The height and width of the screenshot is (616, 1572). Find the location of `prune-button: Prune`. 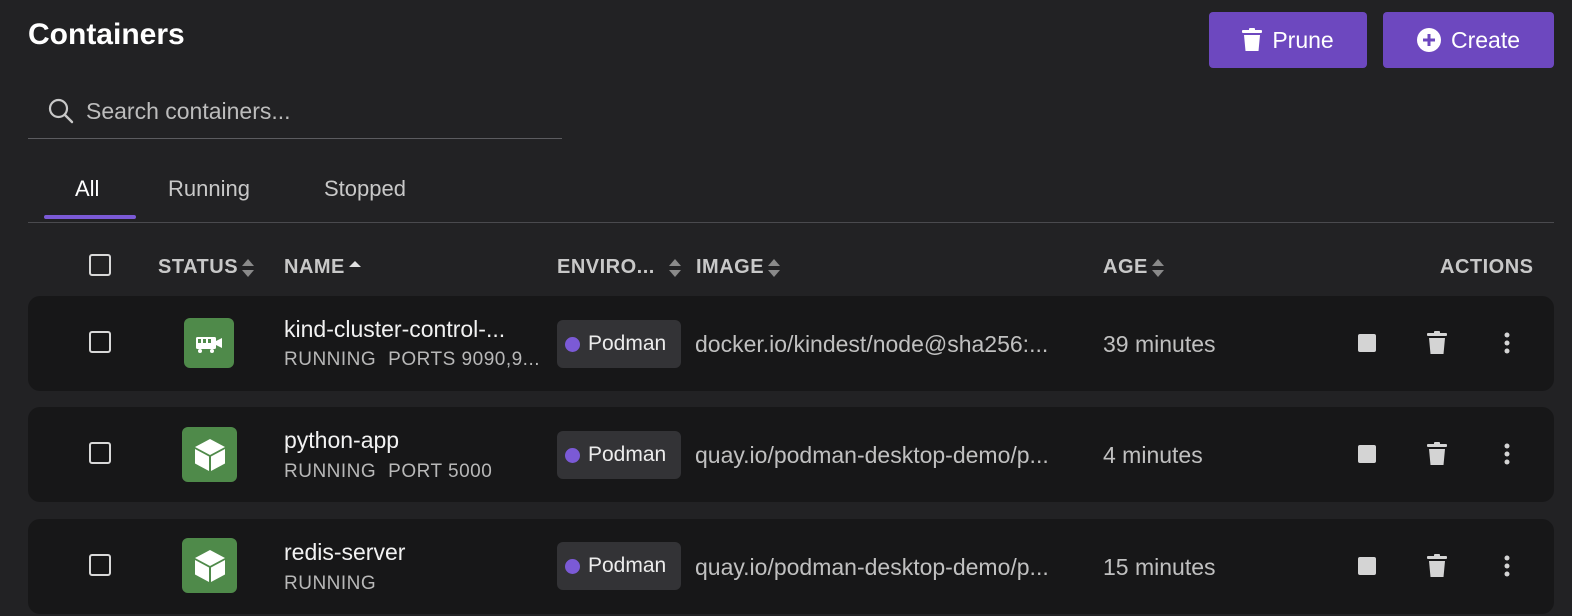

prune-button: Prune is located at coordinates (1288, 40).